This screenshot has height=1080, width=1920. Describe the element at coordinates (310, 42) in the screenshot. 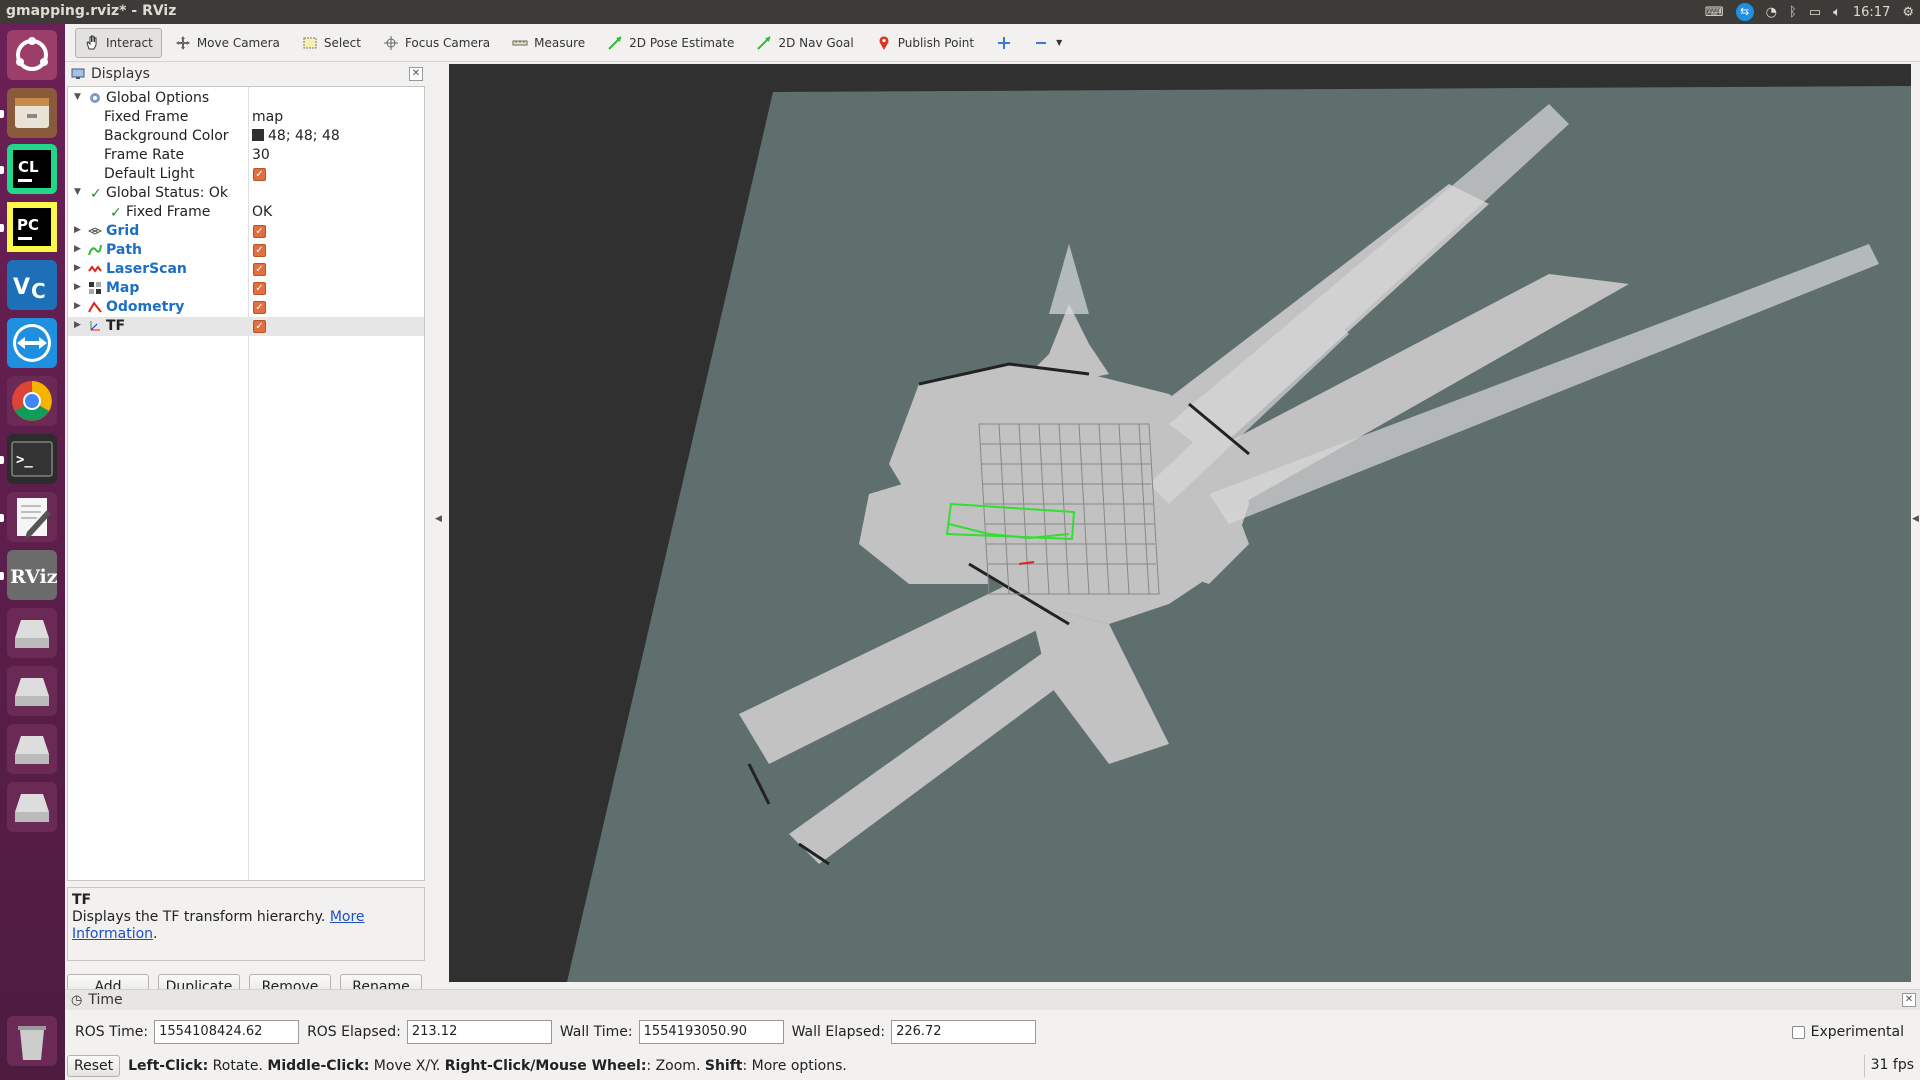

I see `select-icon` at that location.